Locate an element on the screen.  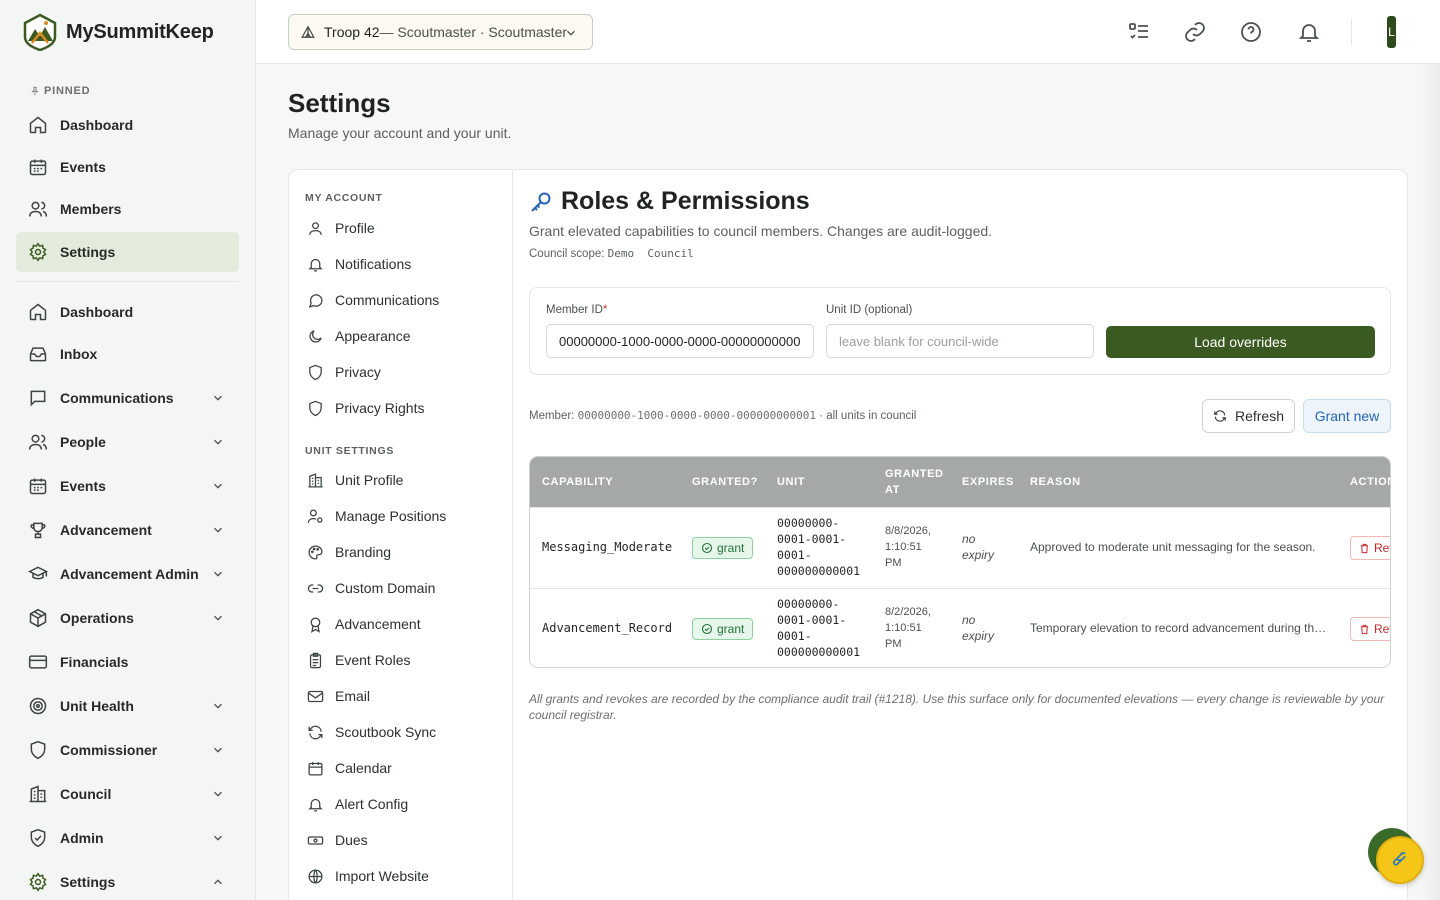
settings-nav-email: Email is located at coordinates (403, 696).